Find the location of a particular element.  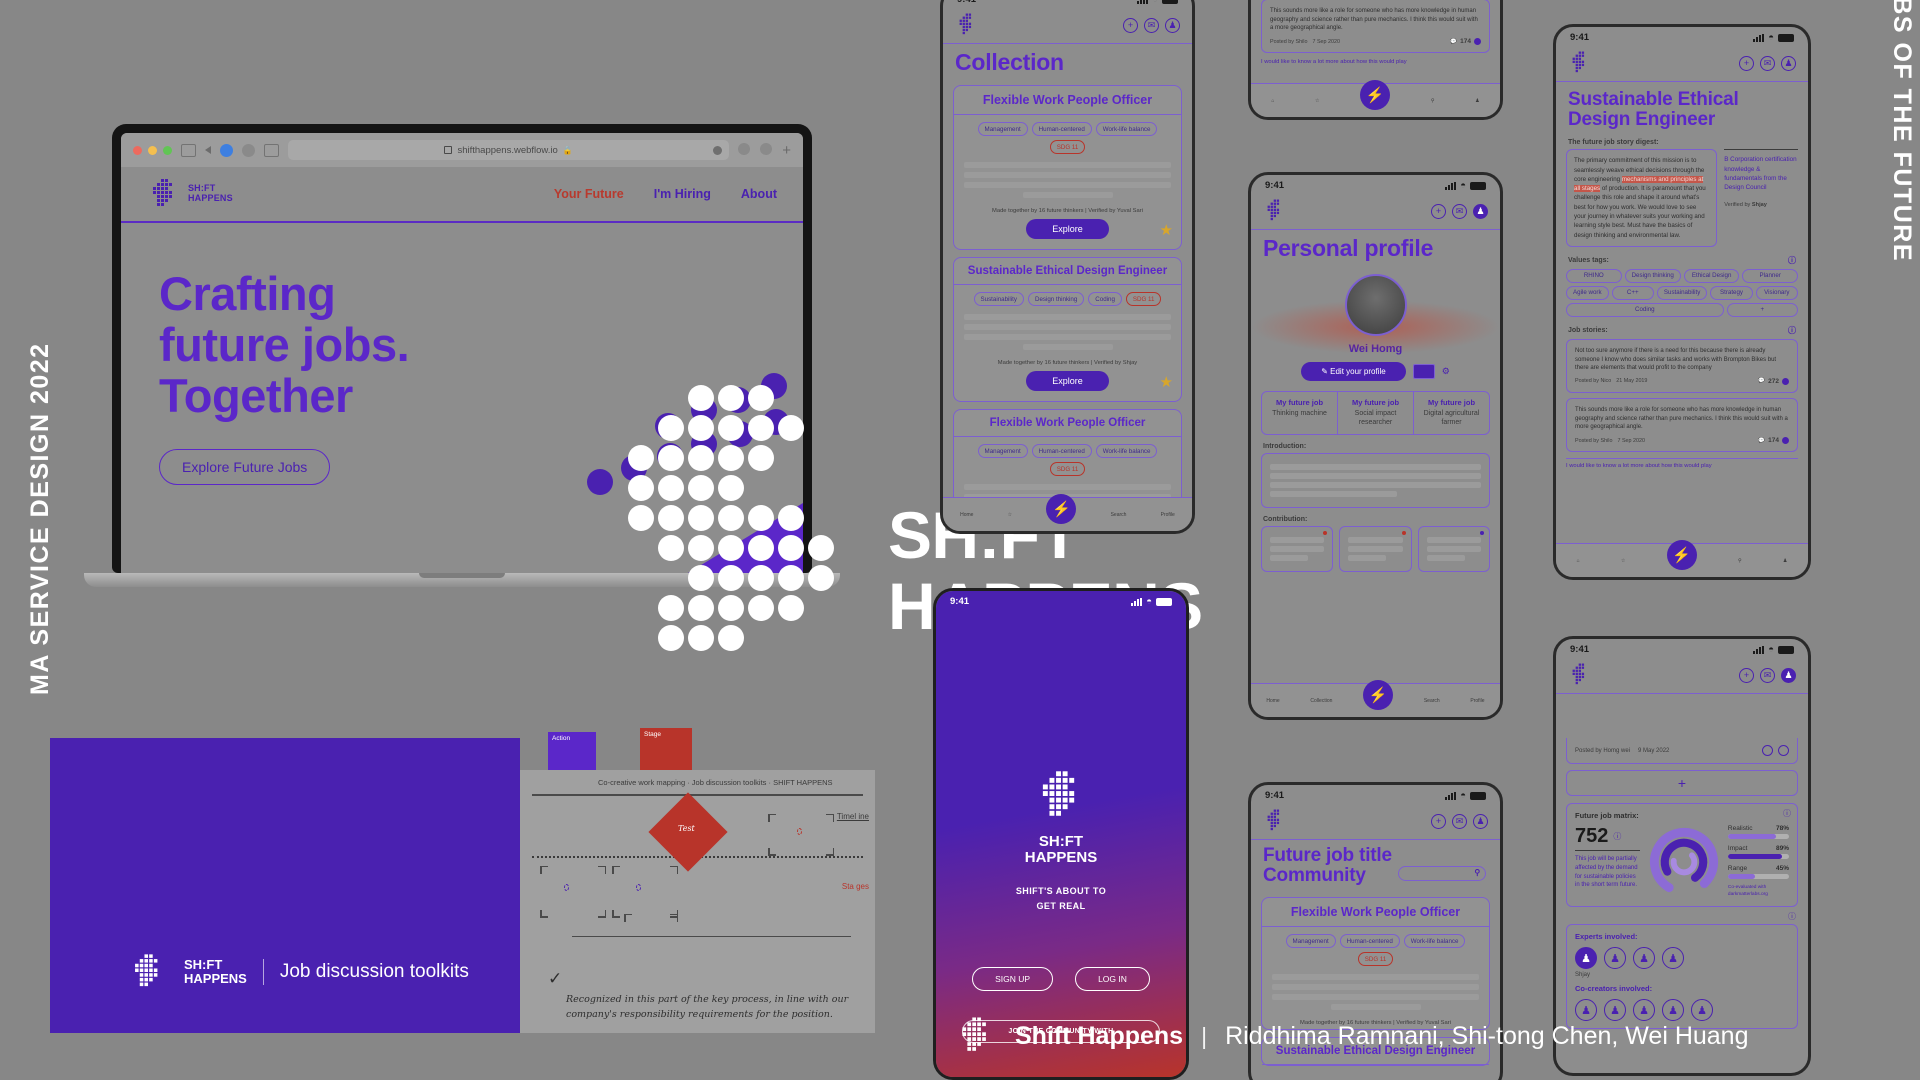

value-tag: Strategy is located at coordinates (1731, 292).